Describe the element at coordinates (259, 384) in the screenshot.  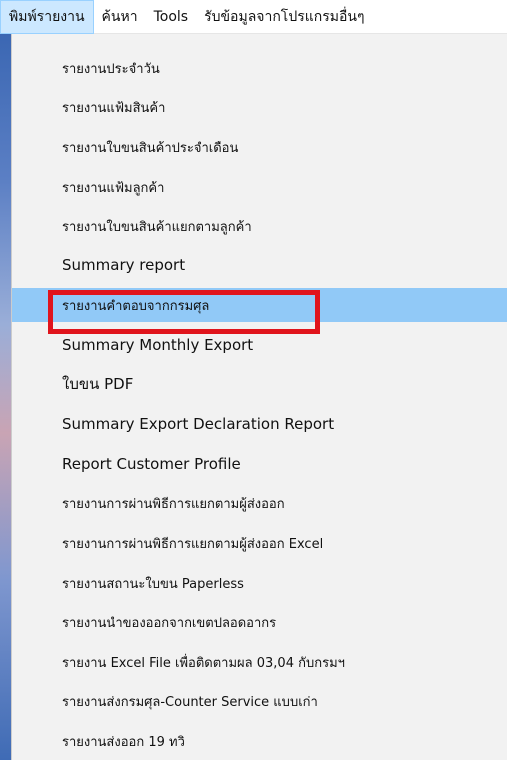
I see `menu-item-declaration-pdf: ใบขน PDF` at that location.